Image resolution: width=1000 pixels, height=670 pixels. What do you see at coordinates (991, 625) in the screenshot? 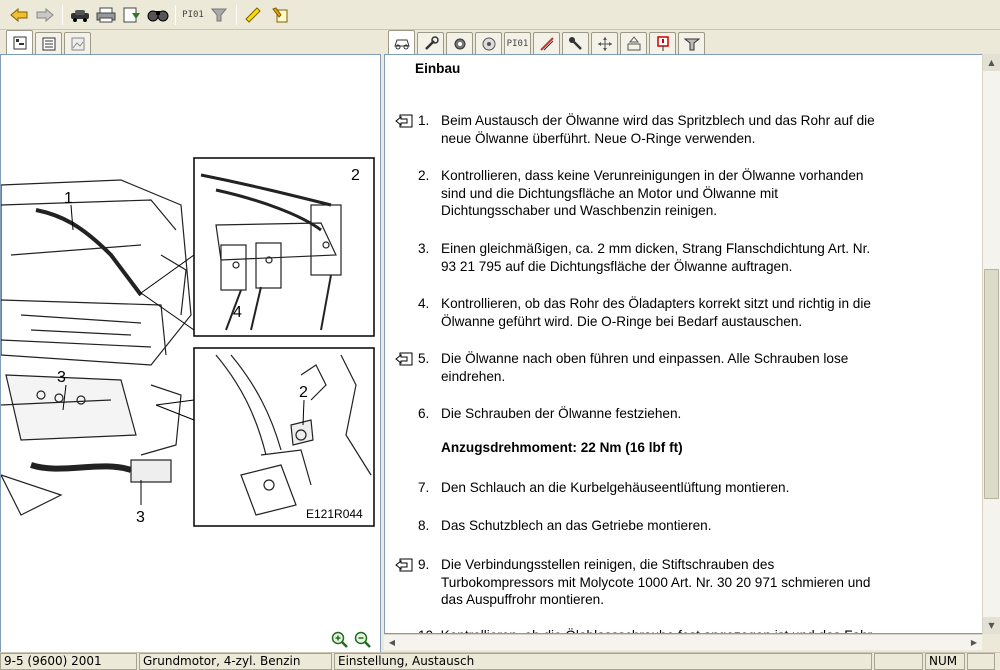
I see `scroll-down-icon: ▼` at bounding box center [991, 625].